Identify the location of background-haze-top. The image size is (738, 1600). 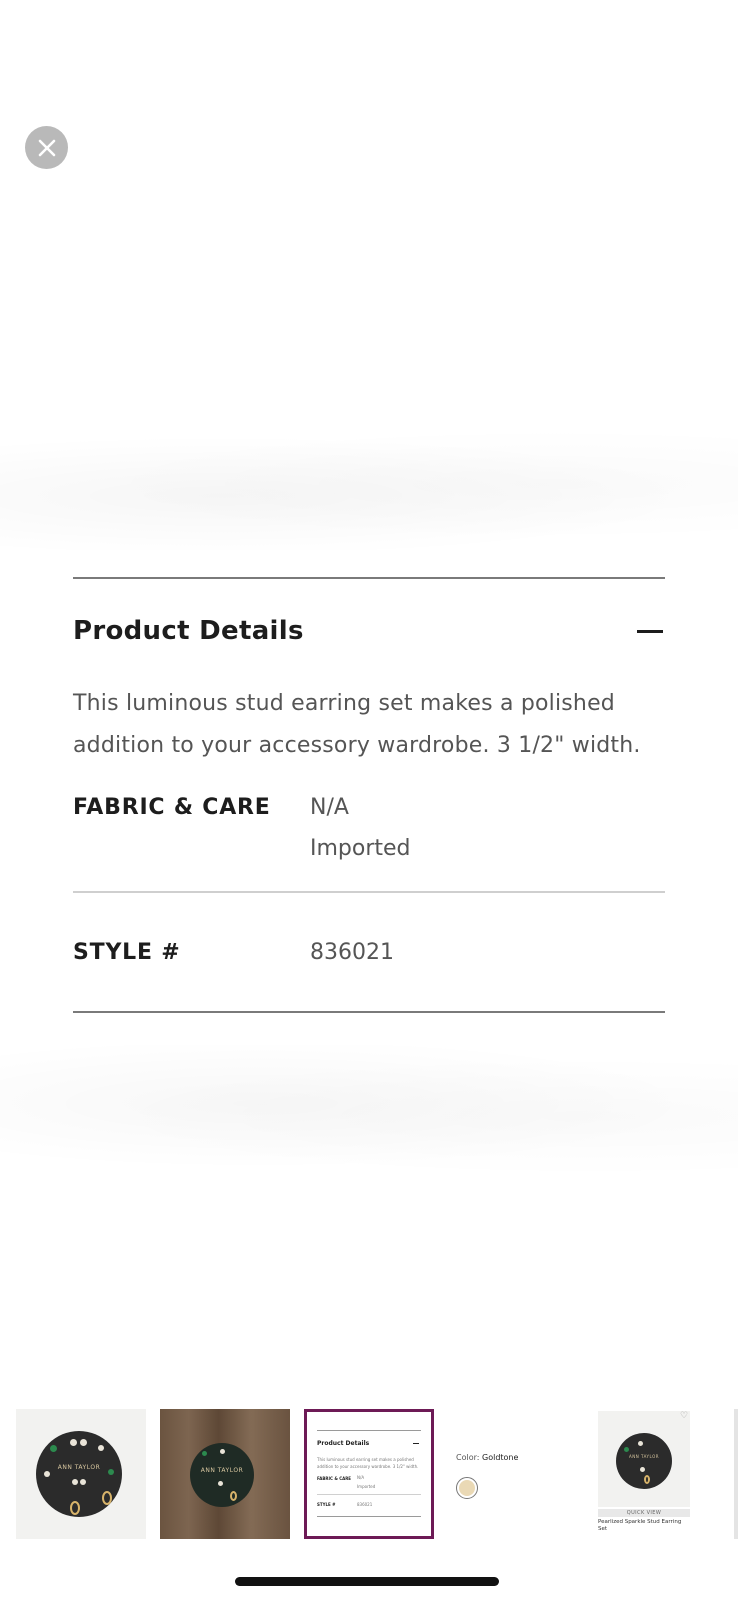
(369, 490).